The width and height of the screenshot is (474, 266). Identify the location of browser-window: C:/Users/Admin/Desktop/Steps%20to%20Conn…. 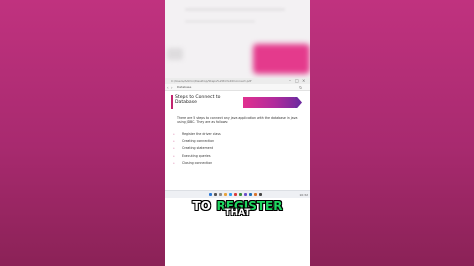
(237, 134).